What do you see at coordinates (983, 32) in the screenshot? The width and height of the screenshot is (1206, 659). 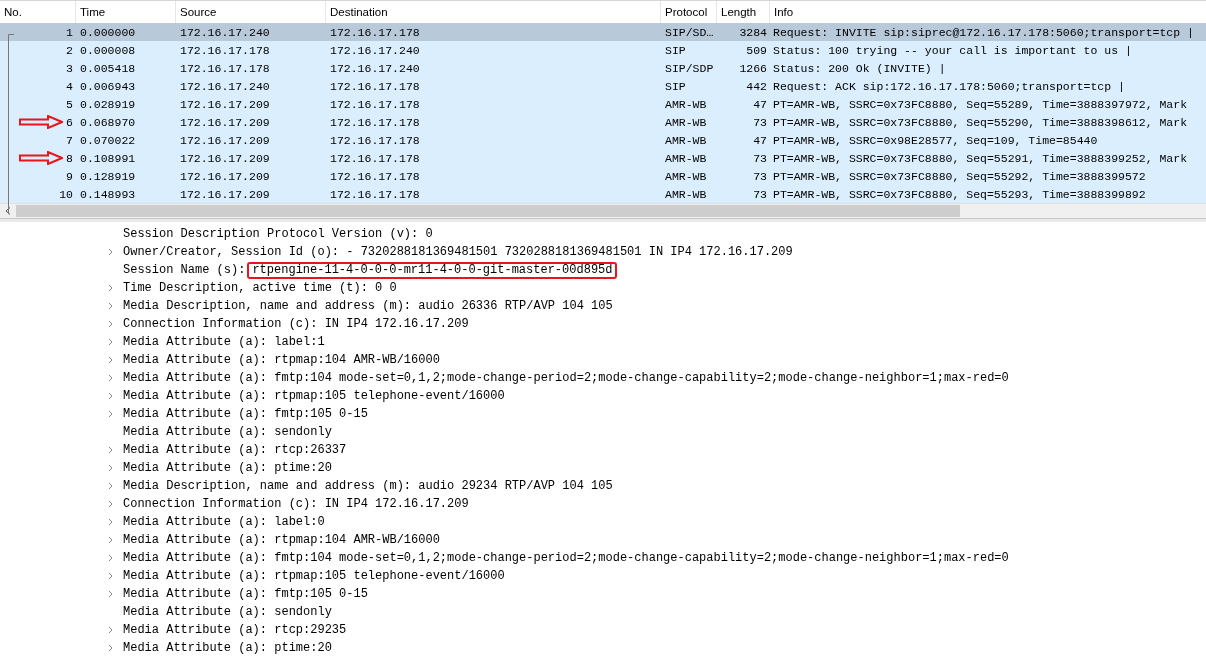 I see `info-cell: Request: INVITE sip:siprec@172.16.17.178:5060;transport=tcp |` at bounding box center [983, 32].